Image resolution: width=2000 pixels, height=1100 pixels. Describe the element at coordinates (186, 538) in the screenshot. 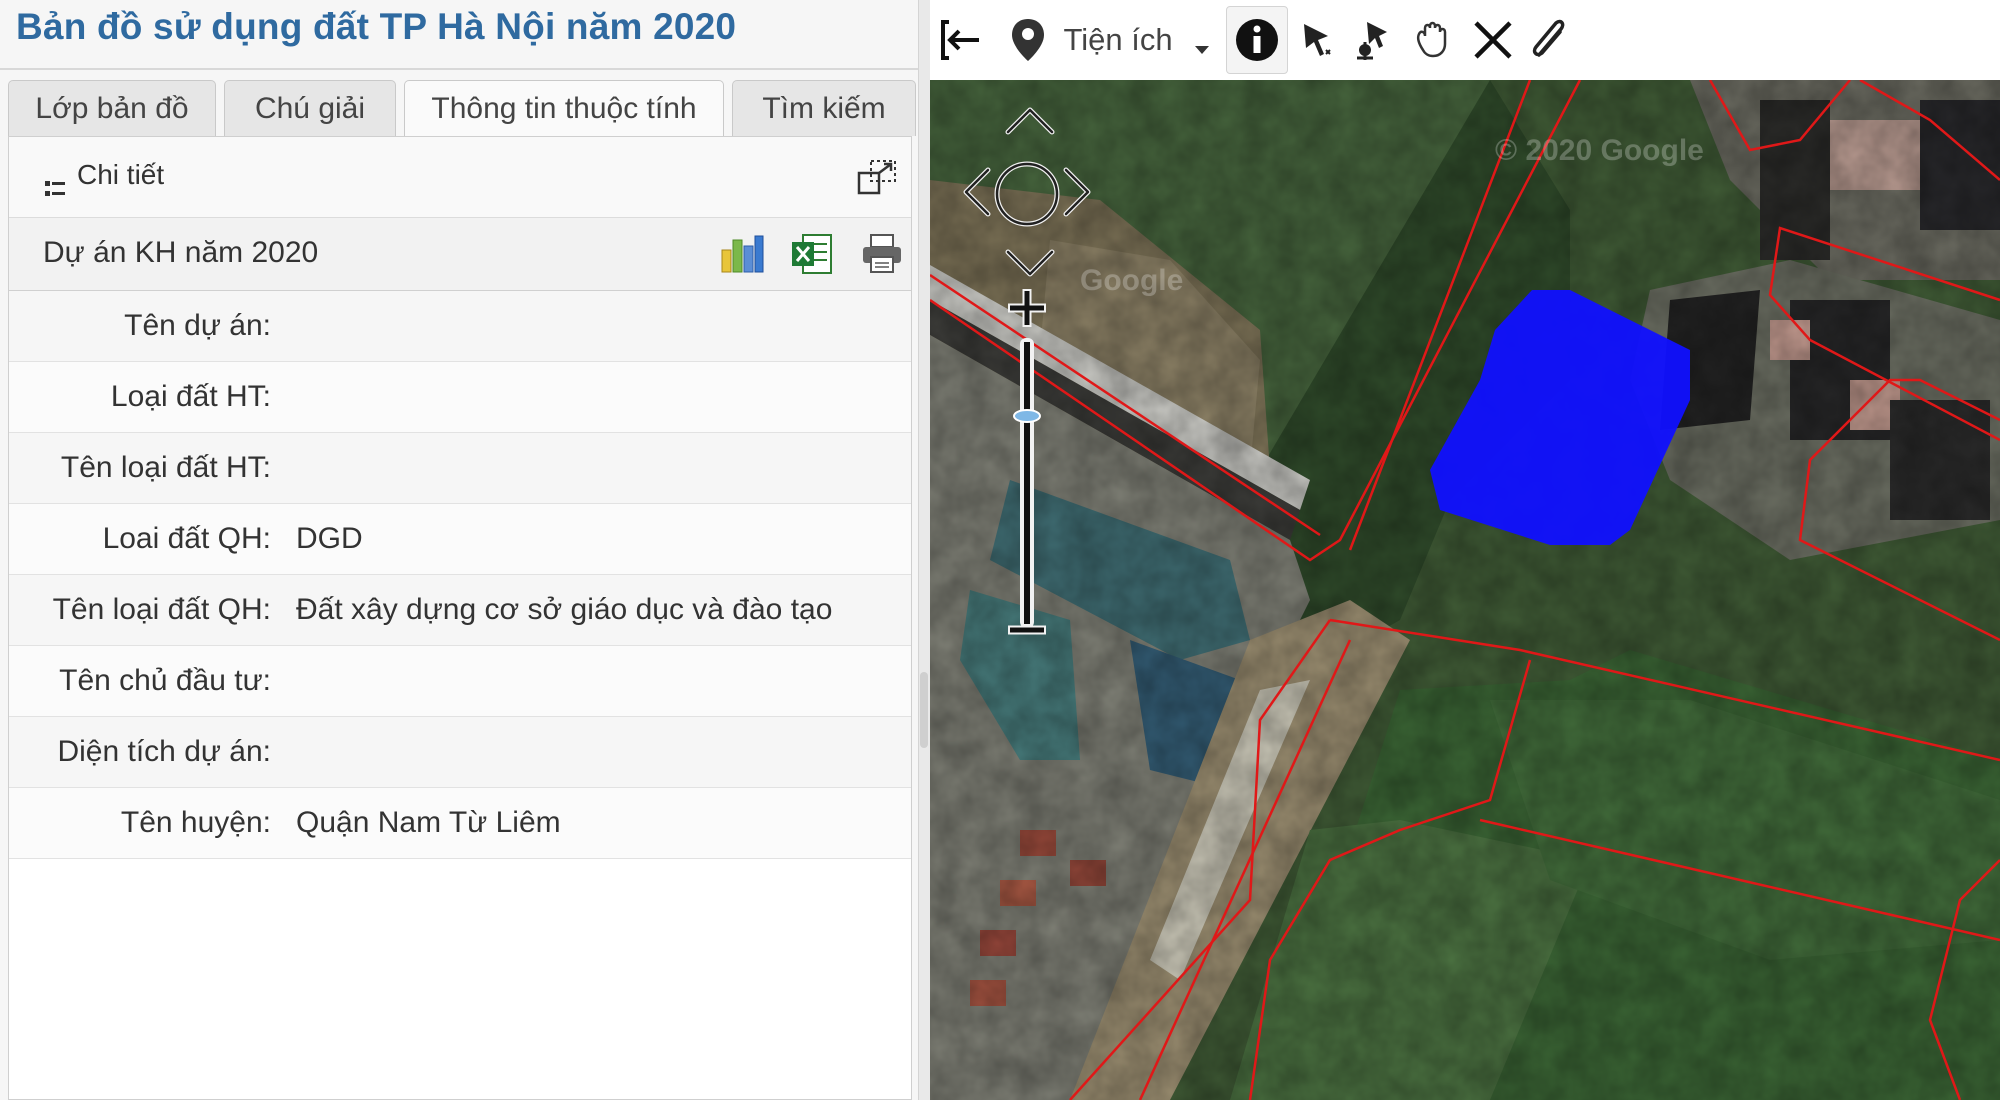

I see `field-label: Loai đất QH:` at that location.